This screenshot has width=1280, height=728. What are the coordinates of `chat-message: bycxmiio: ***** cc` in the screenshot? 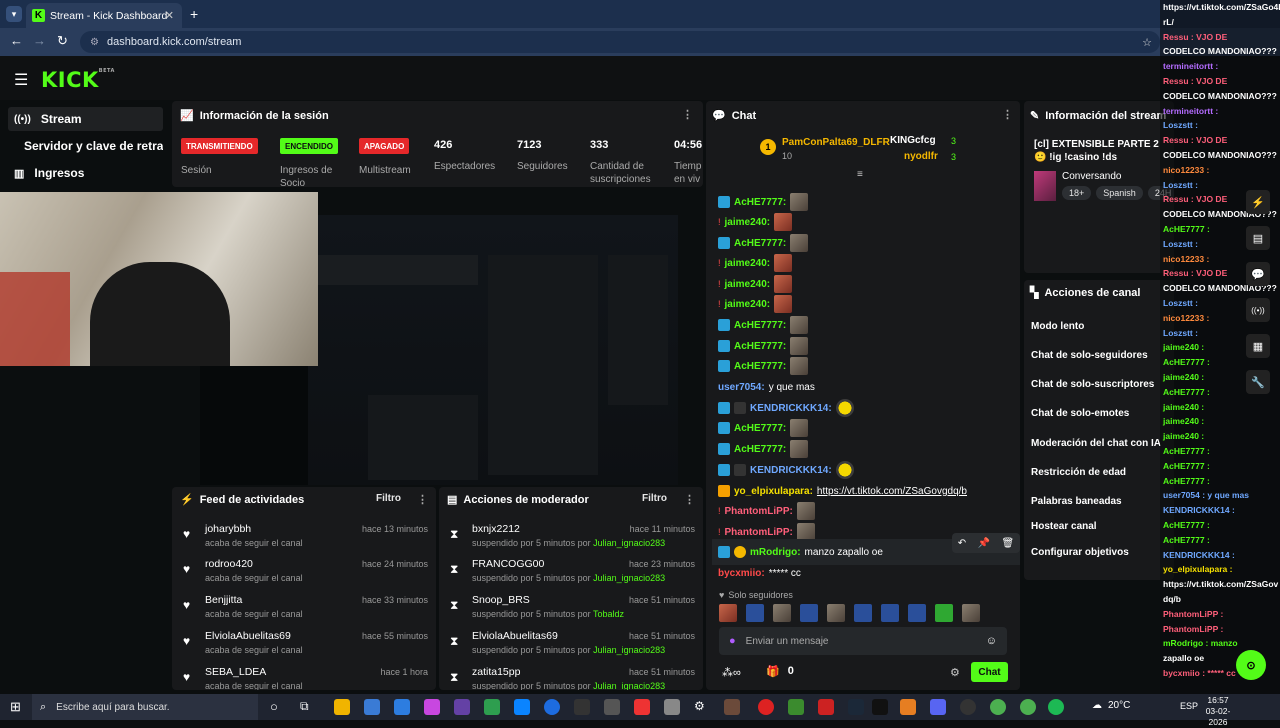 It's located at (759, 573).